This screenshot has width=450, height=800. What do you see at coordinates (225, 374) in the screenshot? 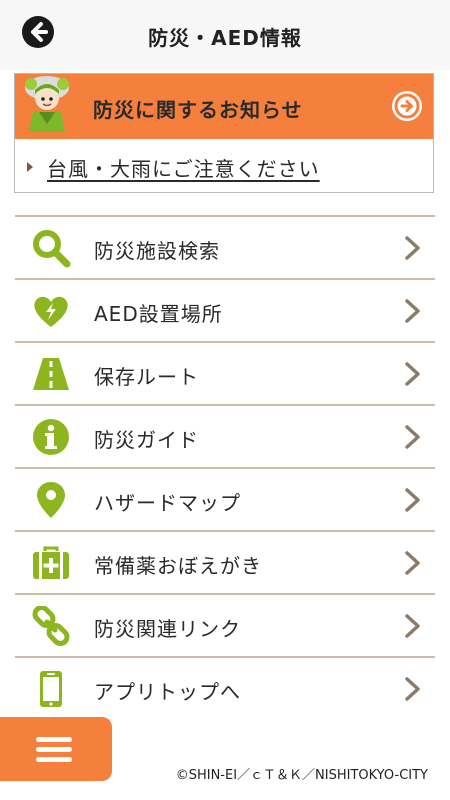
I see `menu-item-route: 保存ルート` at bounding box center [225, 374].